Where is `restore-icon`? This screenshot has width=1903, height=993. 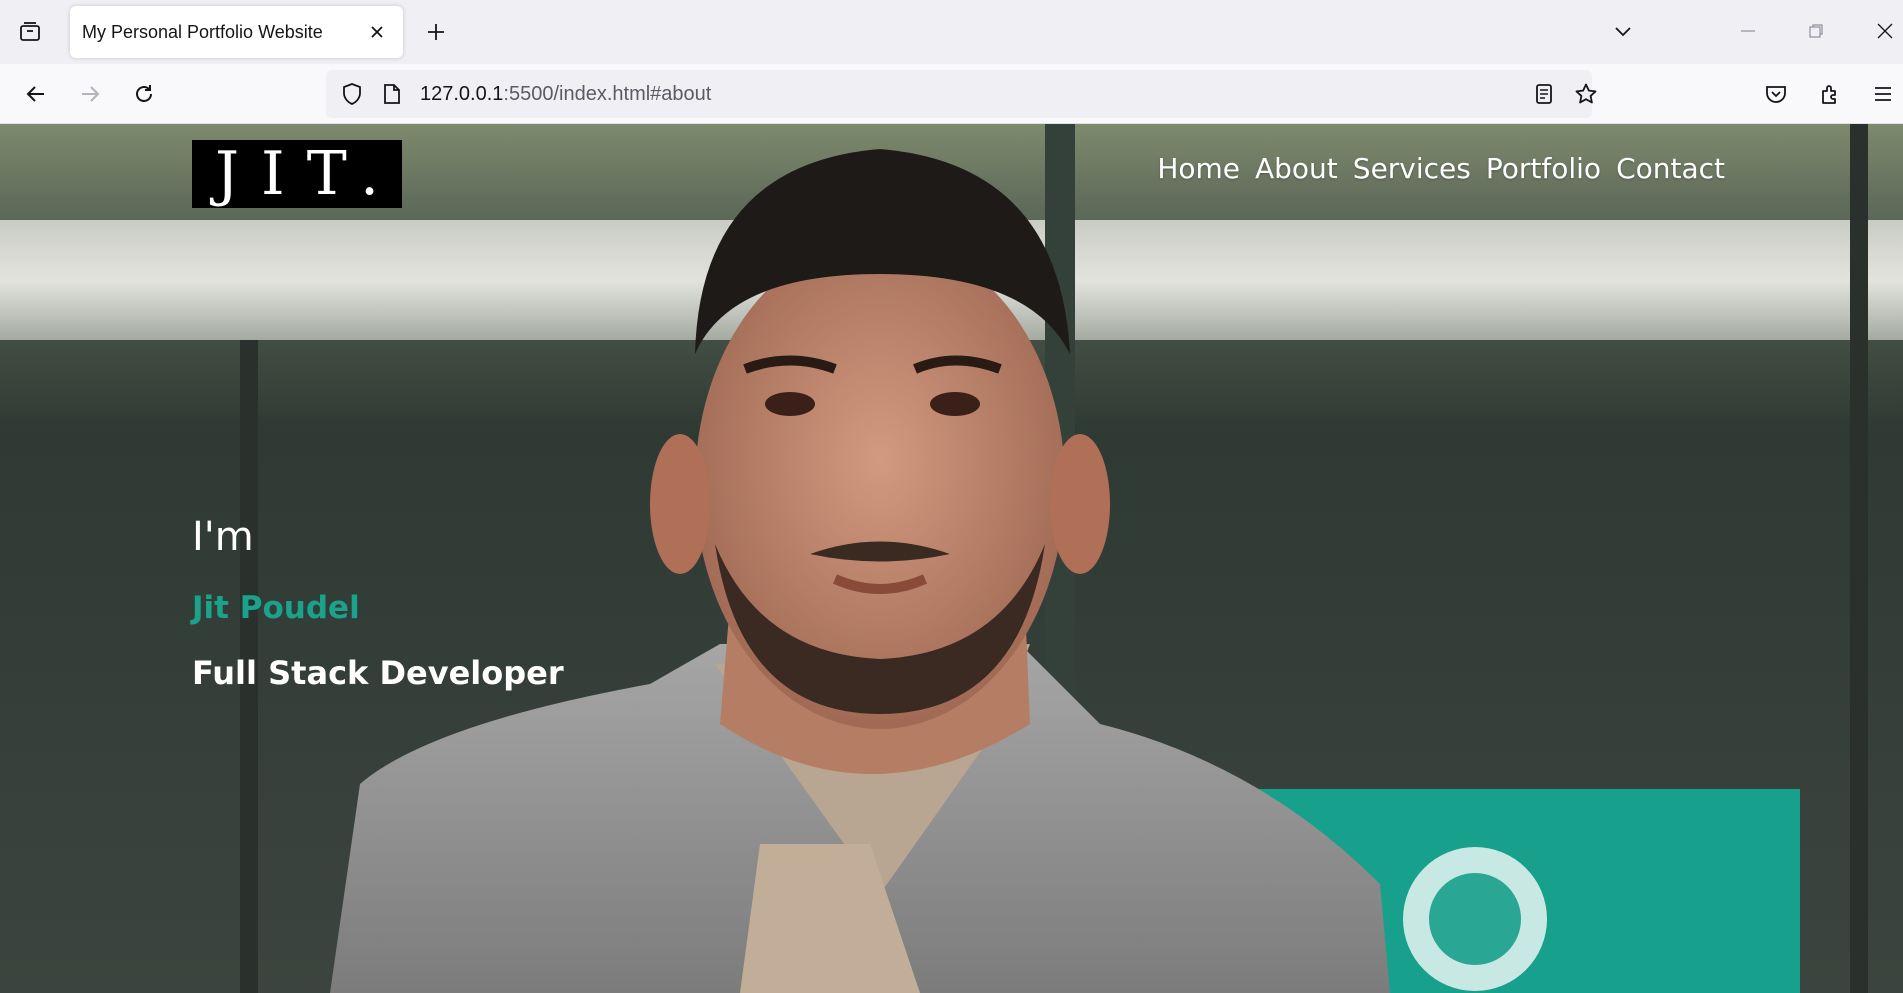 restore-icon is located at coordinates (1816, 31).